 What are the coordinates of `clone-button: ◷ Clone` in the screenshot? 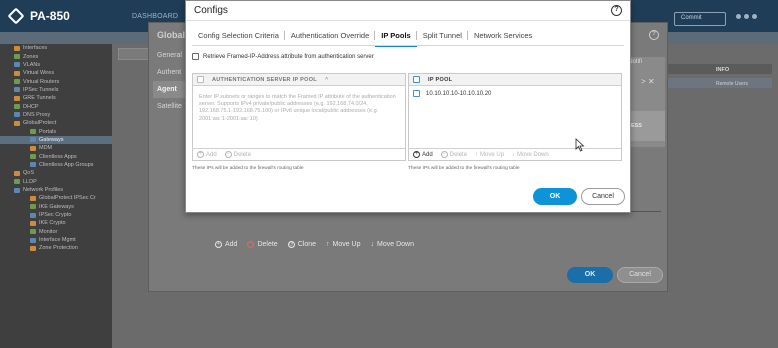 It's located at (301, 244).